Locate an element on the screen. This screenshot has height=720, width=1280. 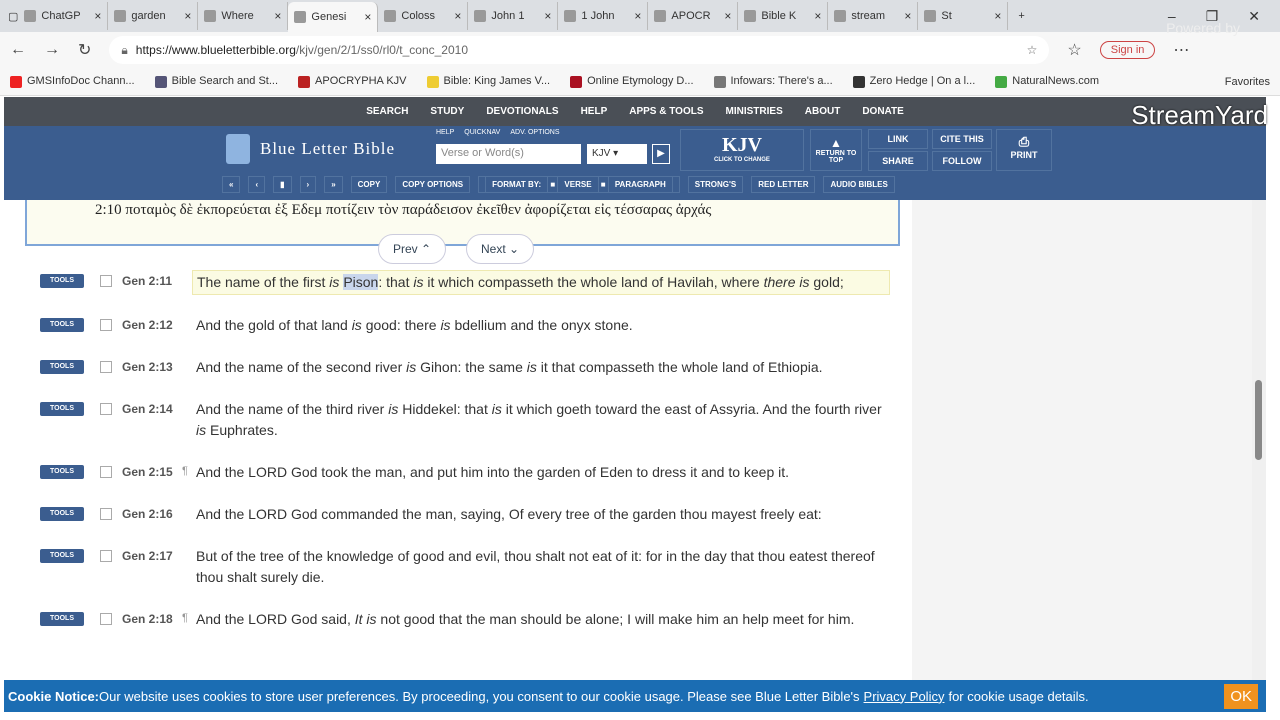
favorites-folder: Favorites is located at coordinates (1247, 82).